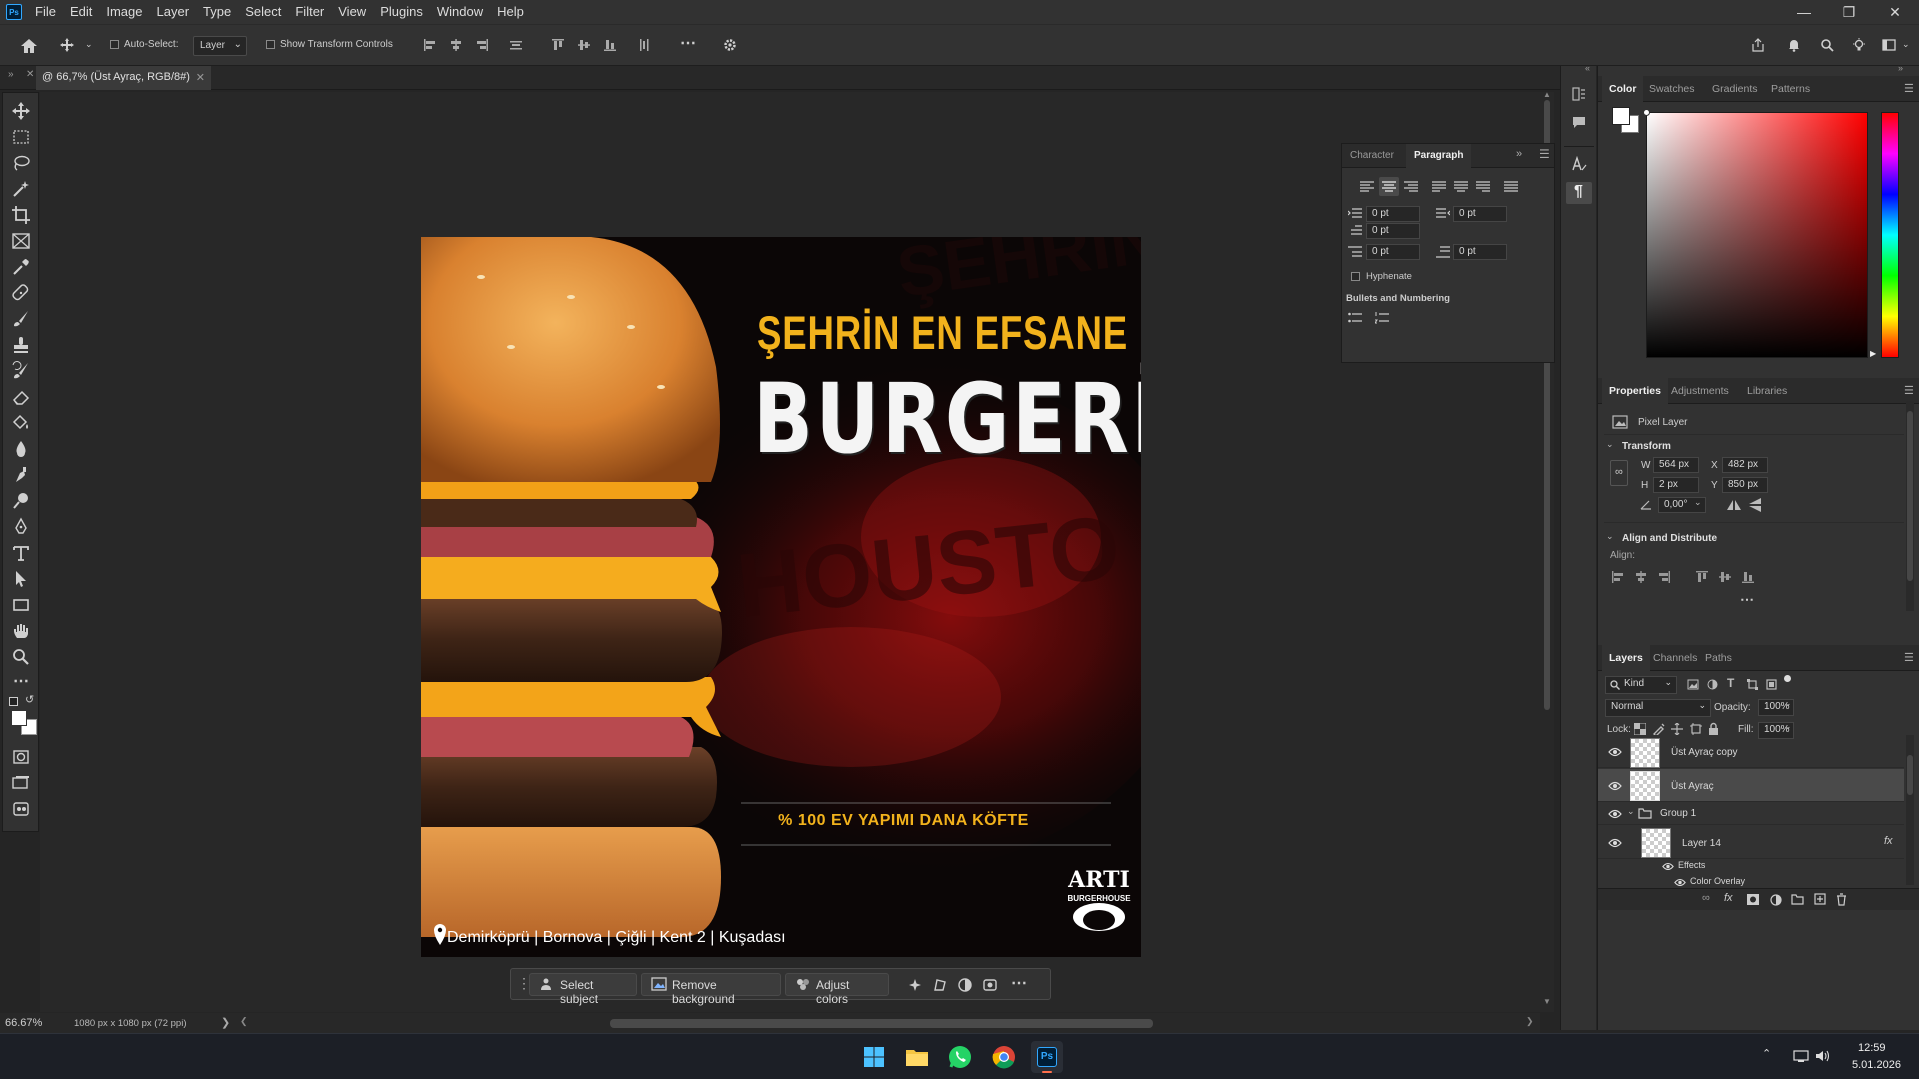 Image resolution: width=1919 pixels, height=1079 pixels. I want to click on windows-start-icon, so click(874, 1057).